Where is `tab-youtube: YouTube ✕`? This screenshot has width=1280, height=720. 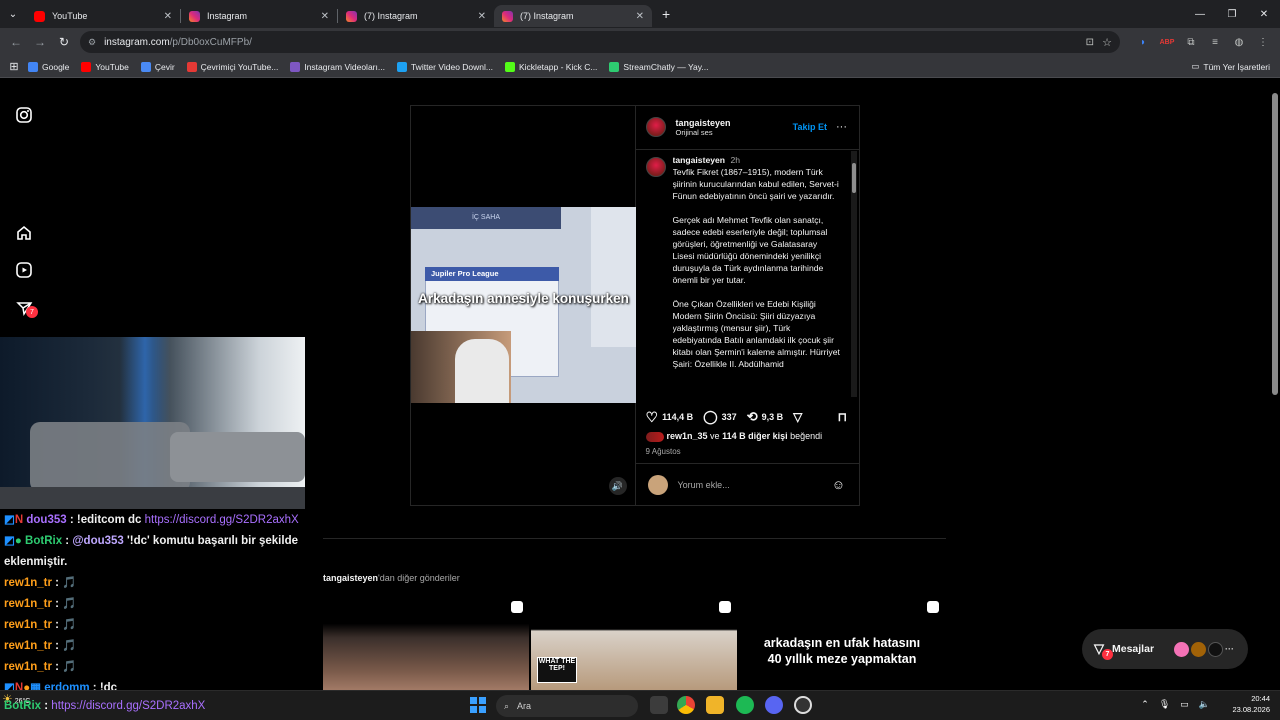
tab-youtube: YouTube ✕ is located at coordinates (103, 16).